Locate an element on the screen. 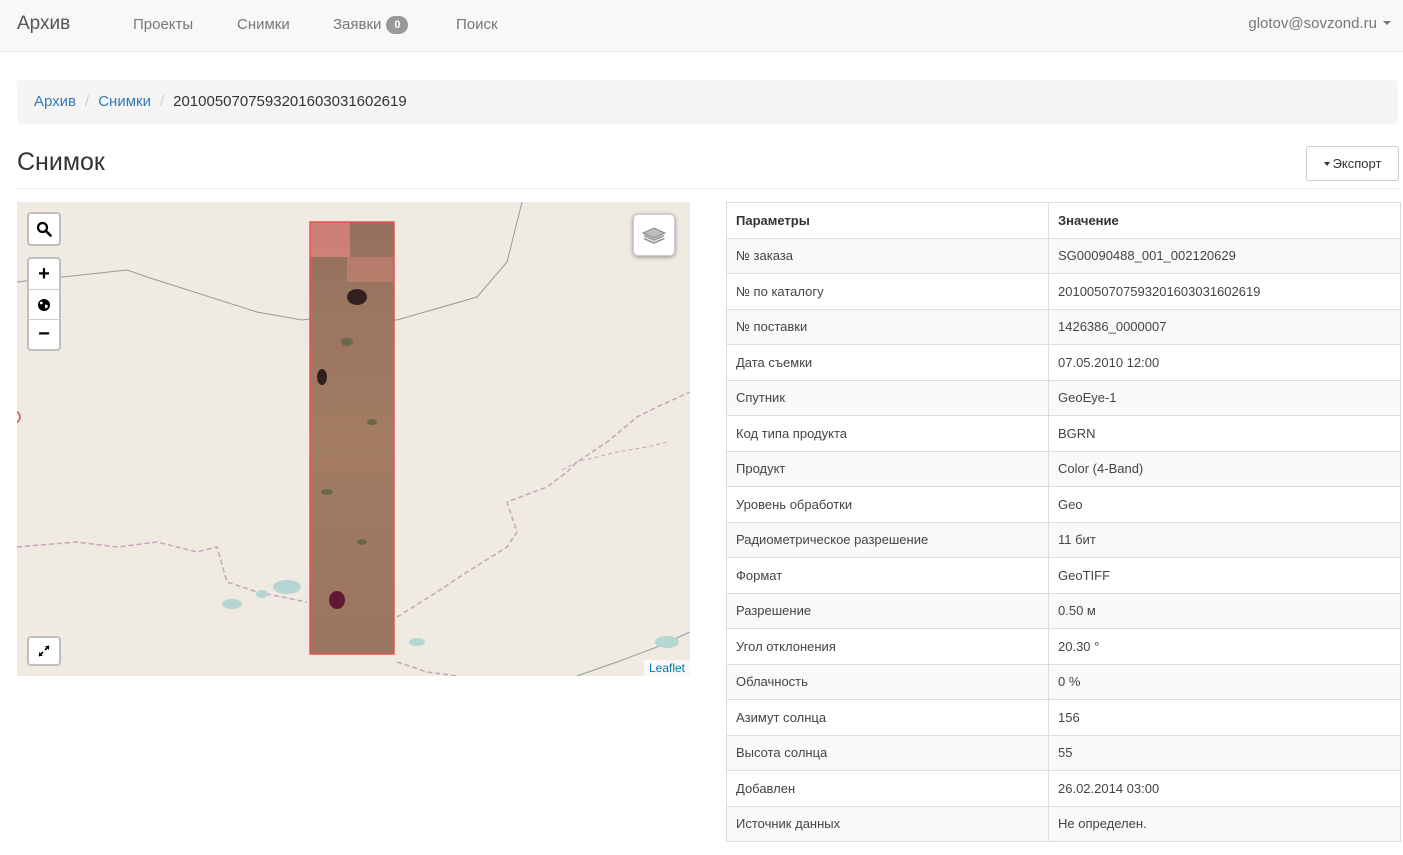  table-row: Продукт Color (4-Band) is located at coordinates (1063, 468).